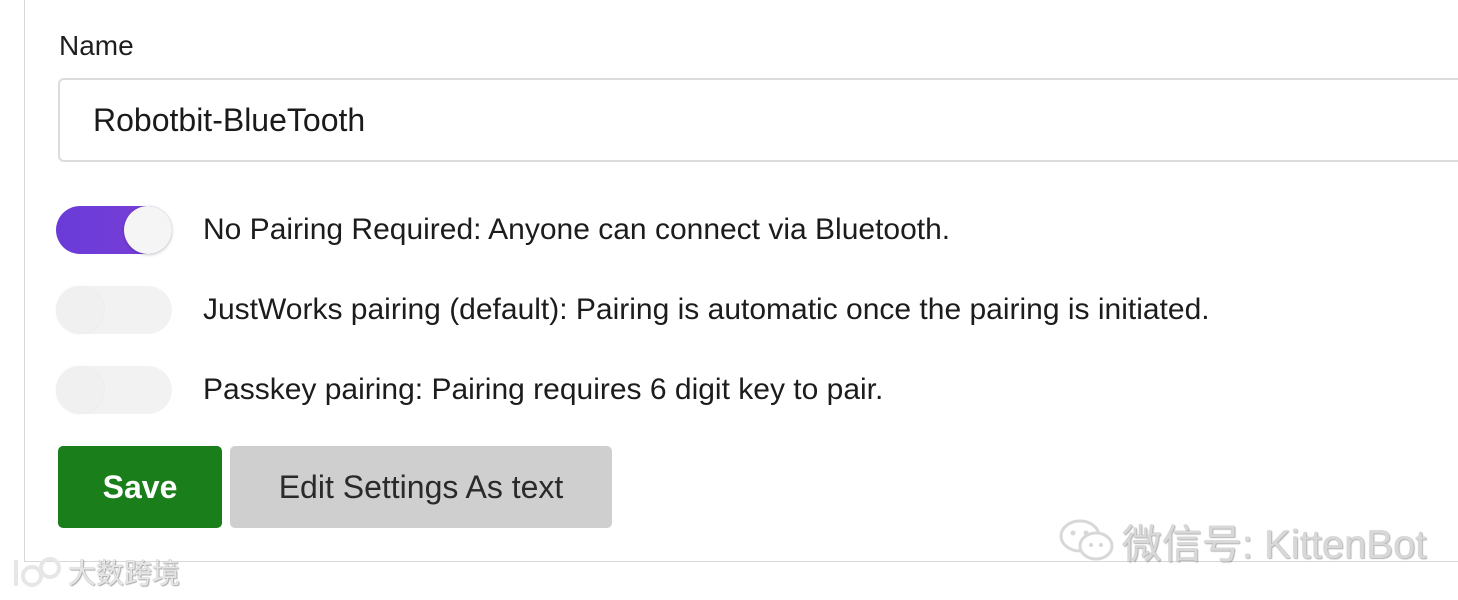 The width and height of the screenshot is (1458, 600). I want to click on brand-logo-icon, so click(37, 572).